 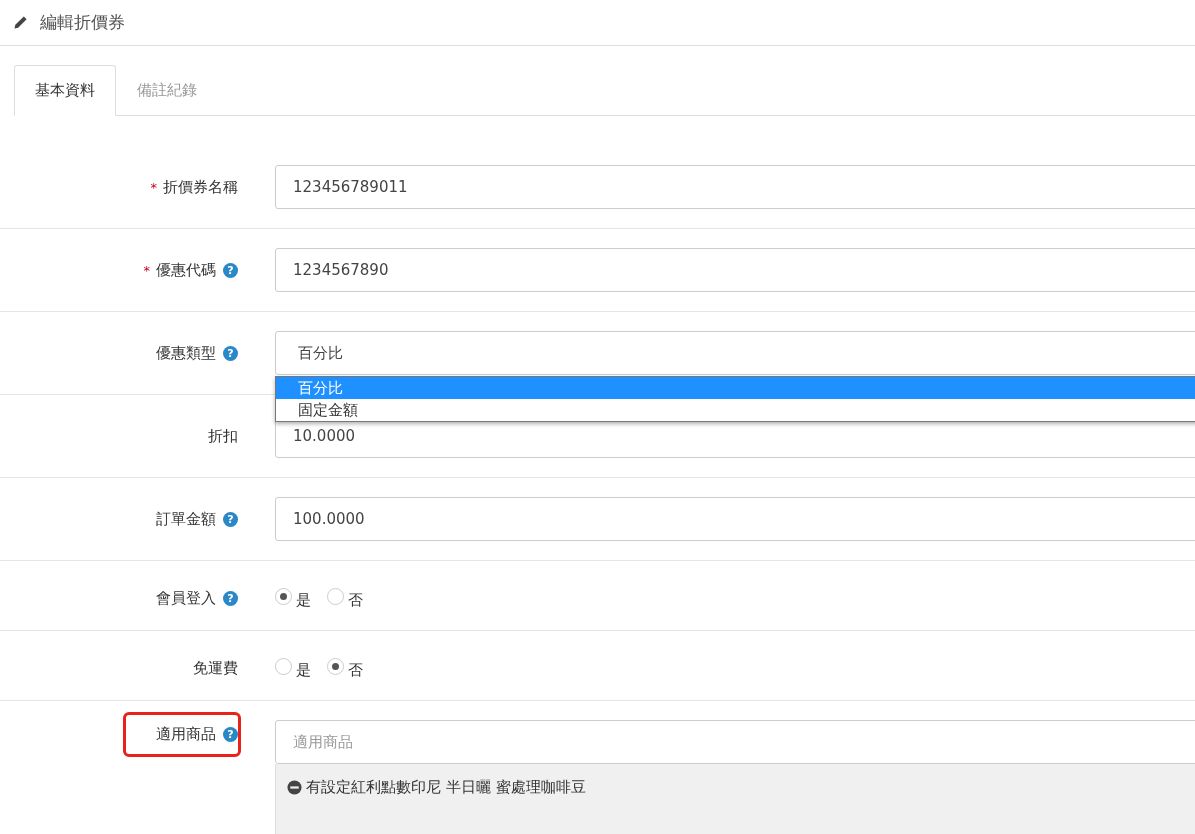 What do you see at coordinates (20, 22) in the screenshot?
I see `pencil-icon` at bounding box center [20, 22].